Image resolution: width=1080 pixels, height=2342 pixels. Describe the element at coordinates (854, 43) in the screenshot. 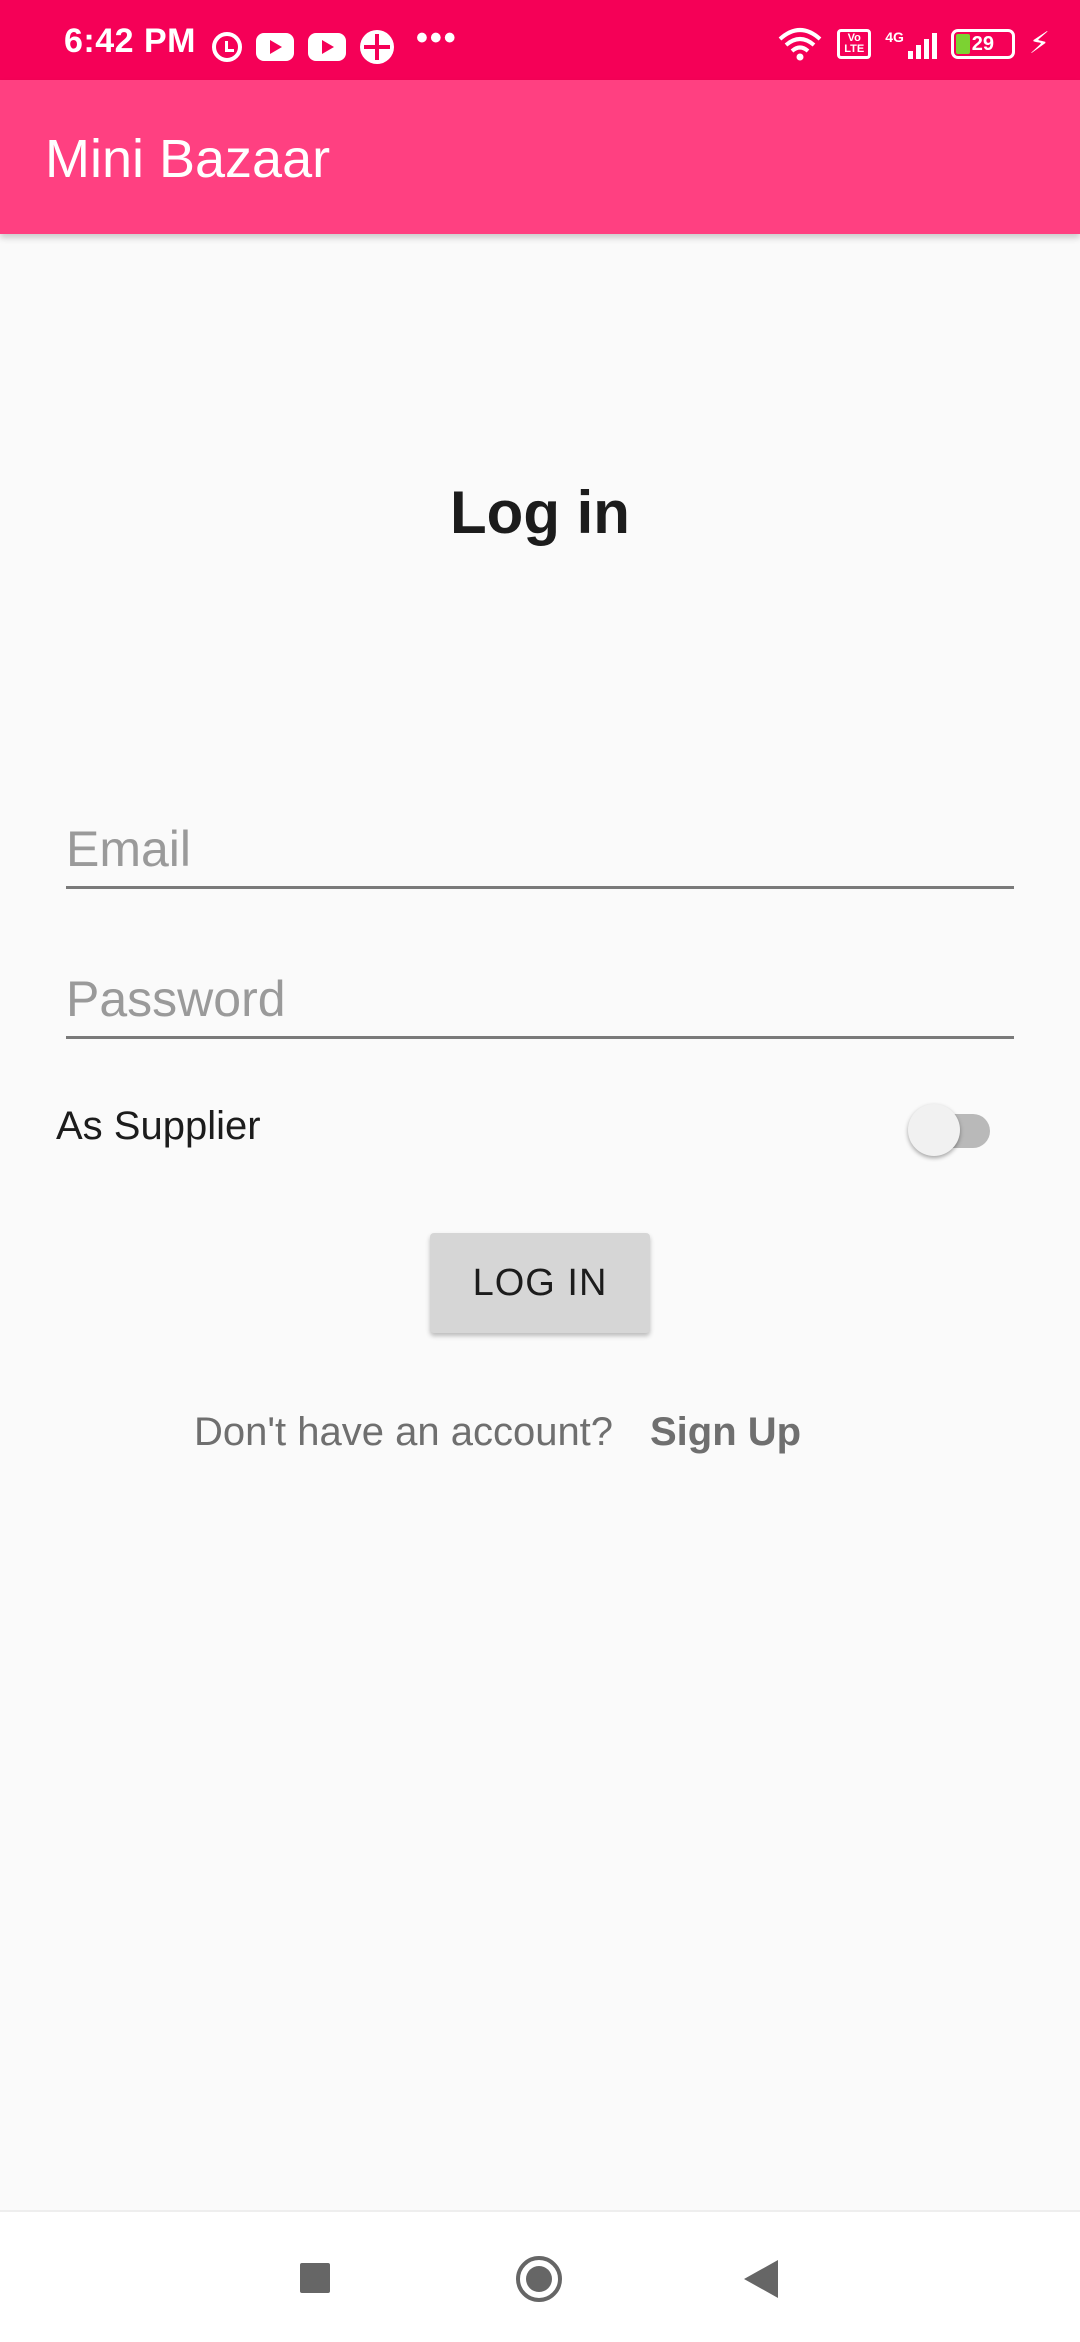

I see `volte-icon: Vo LTE` at that location.